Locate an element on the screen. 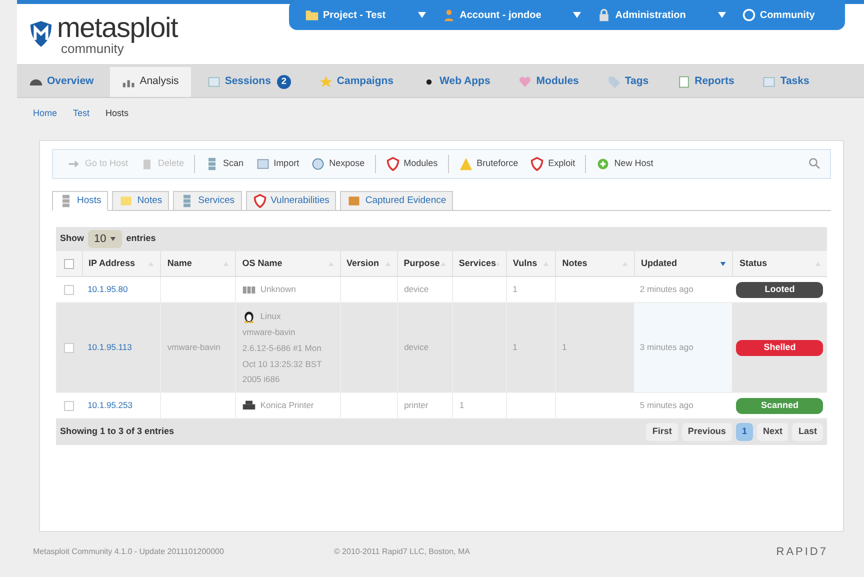 Image resolution: width=864 pixels, height=577 pixels. updated-time: 2 minutes ago is located at coordinates (667, 289).